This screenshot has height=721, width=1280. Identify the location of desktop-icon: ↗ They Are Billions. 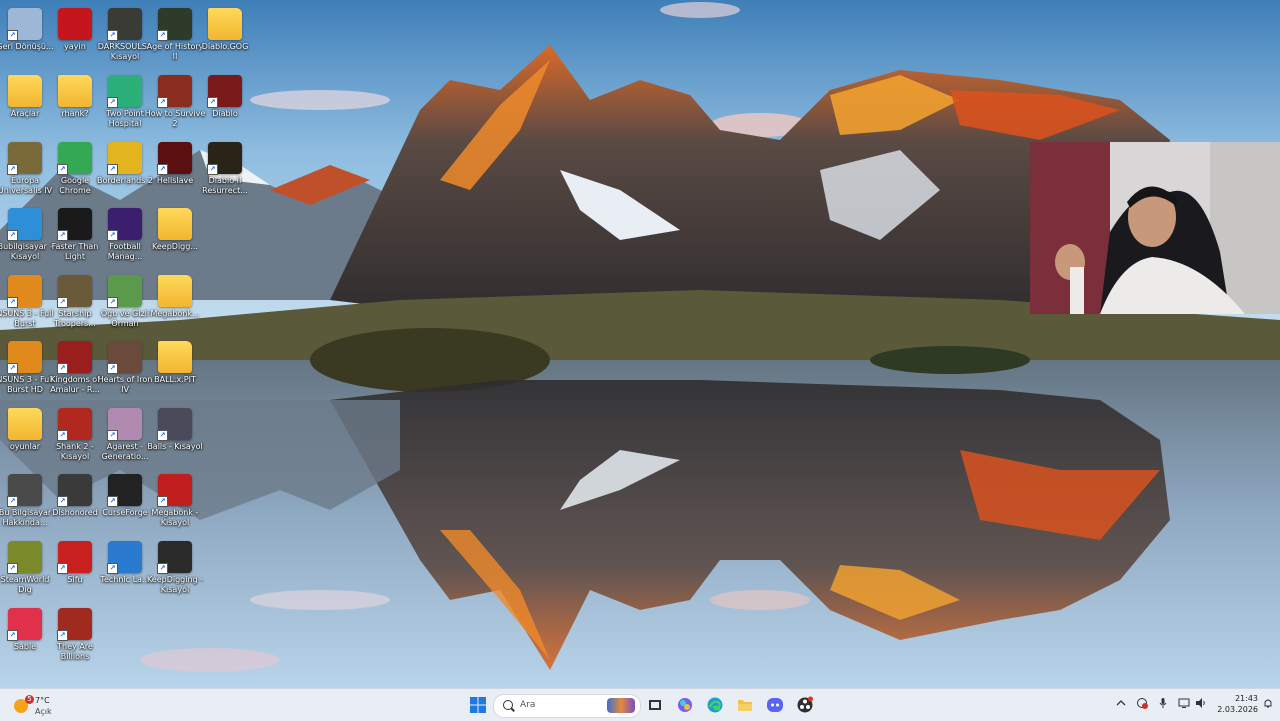
(75, 637).